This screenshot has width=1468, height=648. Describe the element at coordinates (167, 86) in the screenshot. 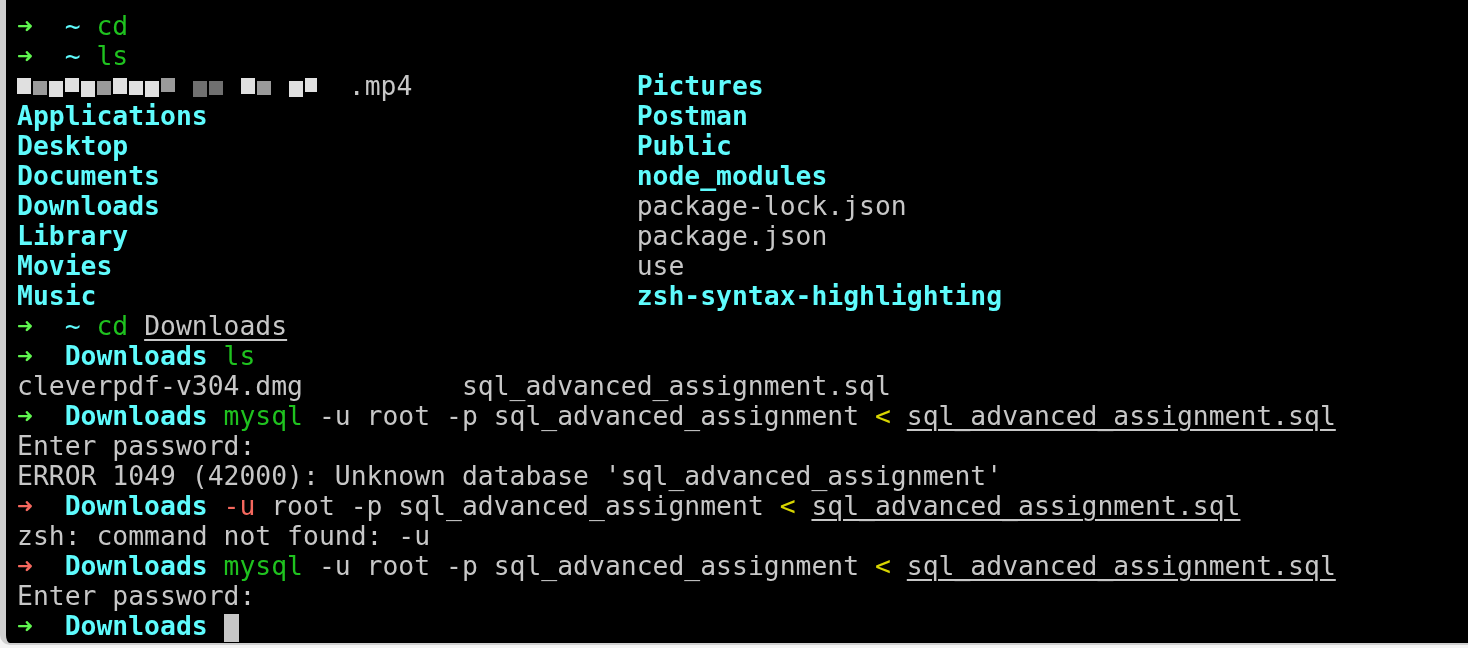

I see `redaction-icon` at that location.